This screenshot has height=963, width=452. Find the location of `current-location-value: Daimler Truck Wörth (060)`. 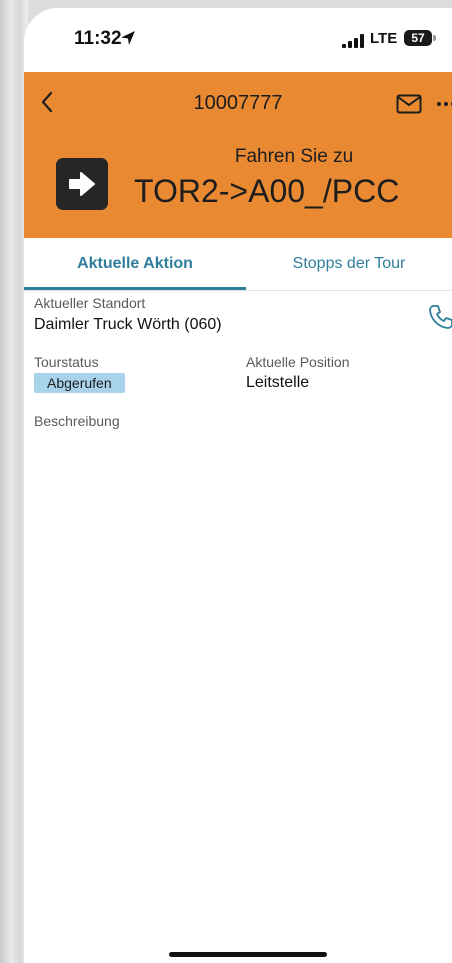

current-location-value: Daimler Truck Wörth (060) is located at coordinates (128, 324).